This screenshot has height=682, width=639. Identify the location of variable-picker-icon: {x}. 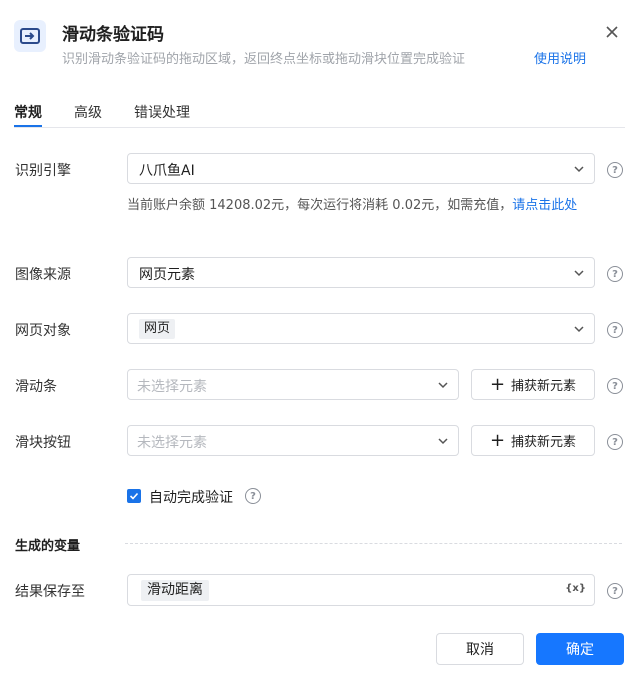
(575, 588).